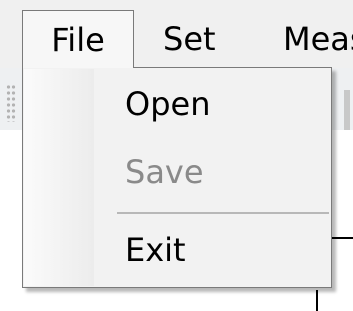 Image resolution: width=353 pixels, height=311 pixels. I want to click on toolbar-grip-icon, so click(11, 103).